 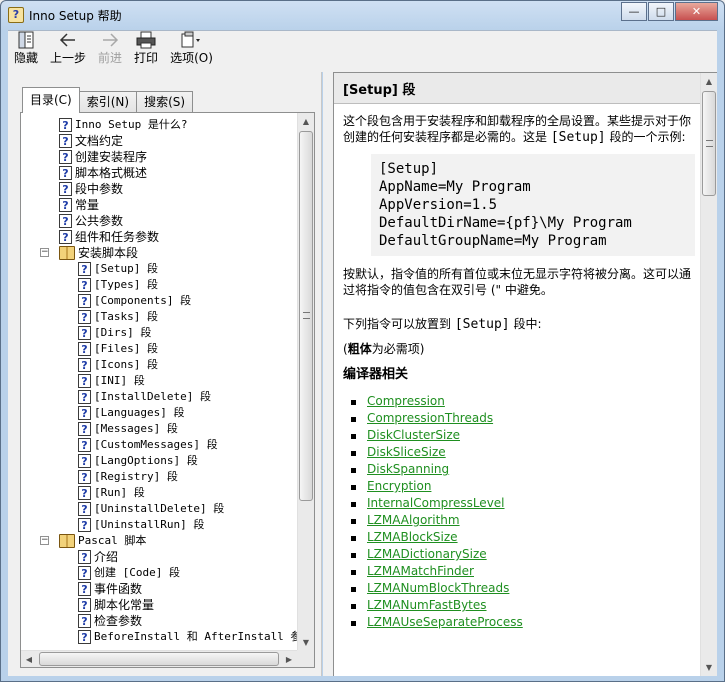 I want to click on directive-link: LZMADictionarySize, so click(x=427, y=554).